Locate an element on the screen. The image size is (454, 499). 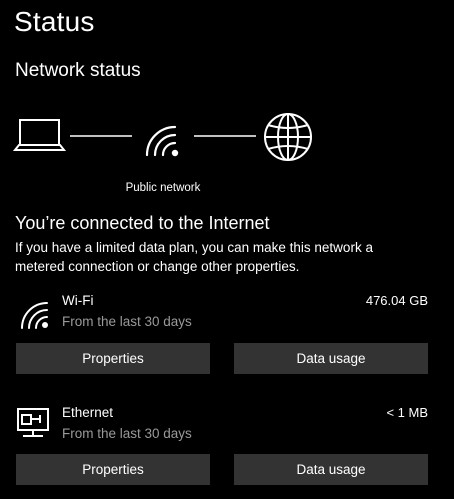
network-type-label: Public network is located at coordinates (163, 188).